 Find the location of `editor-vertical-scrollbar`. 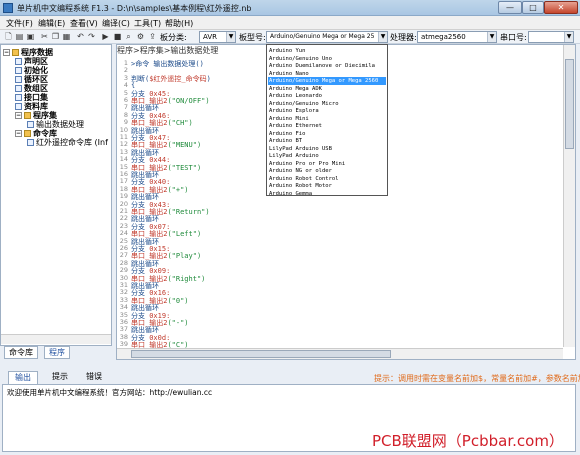

editor-vertical-scrollbar is located at coordinates (569, 196).